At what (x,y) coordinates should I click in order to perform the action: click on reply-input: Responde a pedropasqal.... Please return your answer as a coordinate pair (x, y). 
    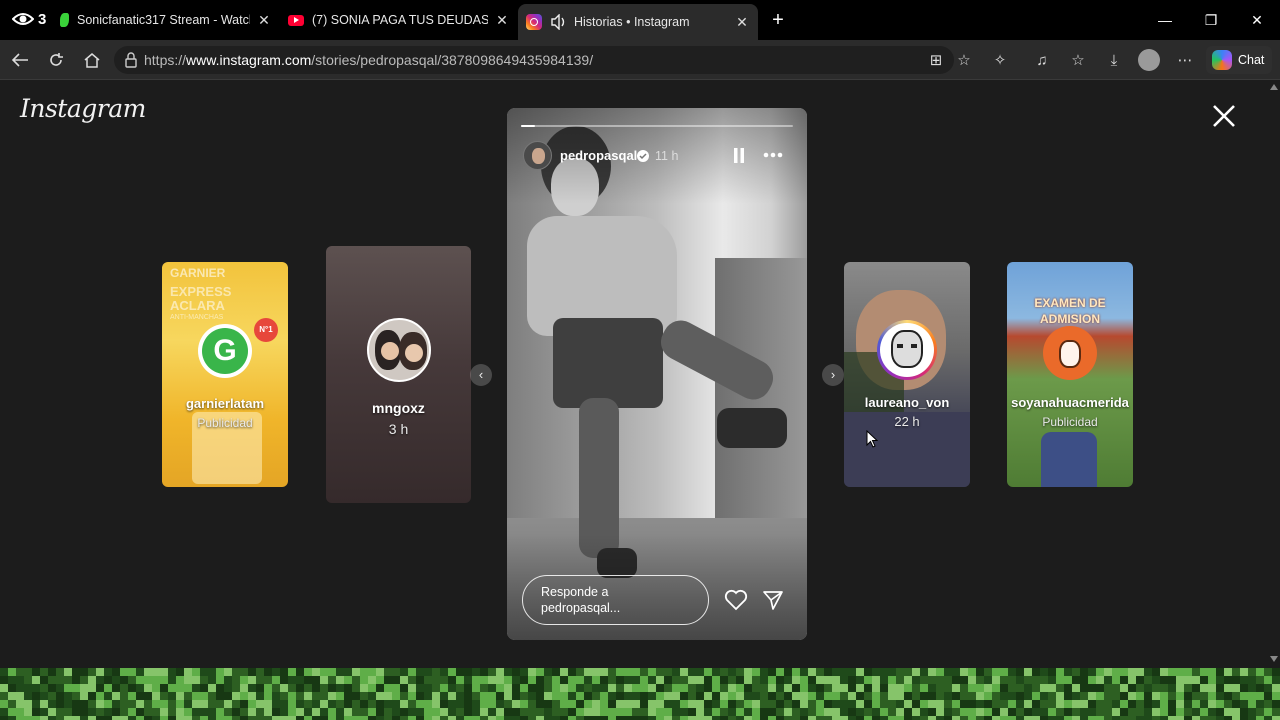
    Looking at the image, I should click on (615, 600).